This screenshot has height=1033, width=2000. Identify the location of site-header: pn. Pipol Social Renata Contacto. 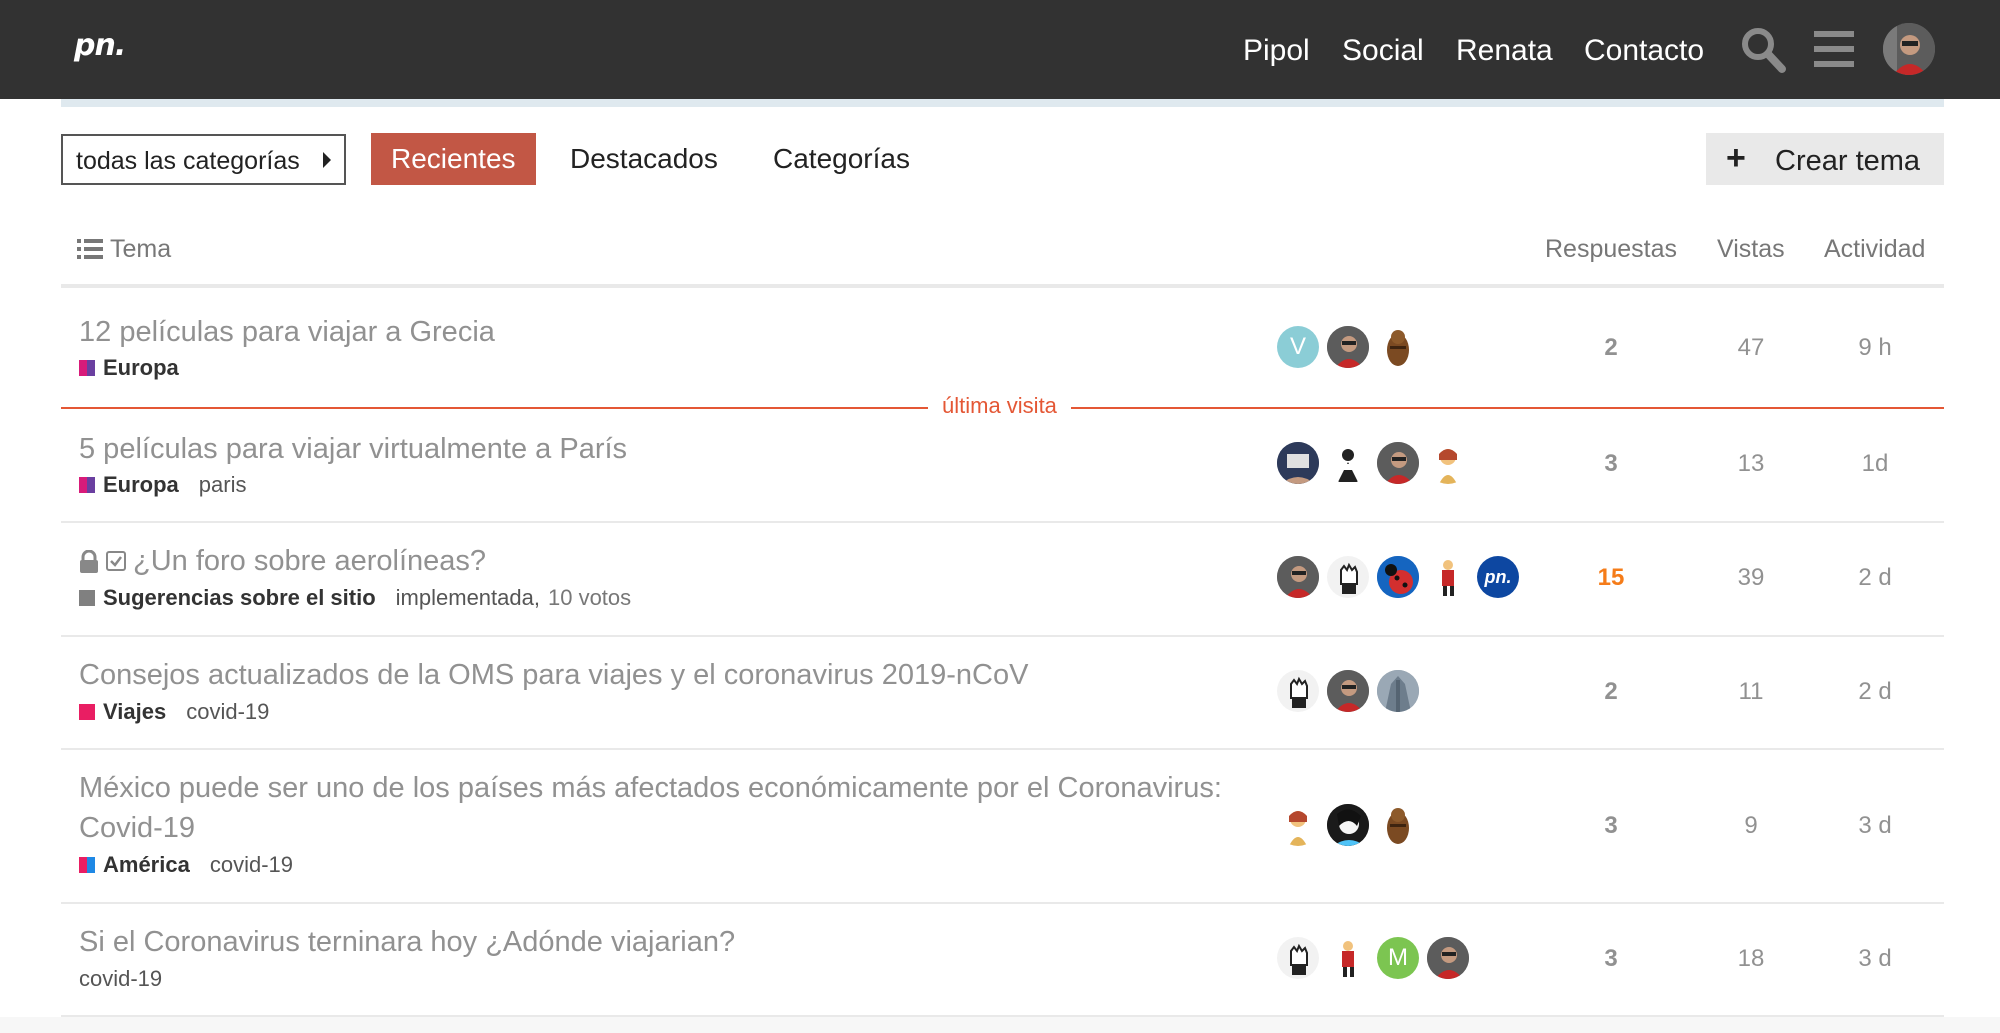
(1000, 49).